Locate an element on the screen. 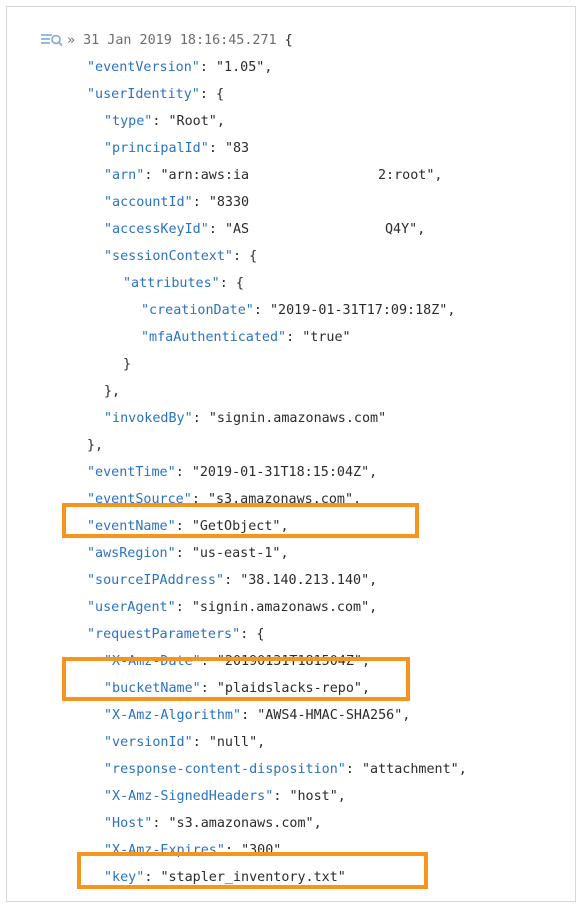 The height and width of the screenshot is (909, 585). field-creationDate: "creationDate": "2019-01-31T17:09:18Z", is located at coordinates (298, 310).